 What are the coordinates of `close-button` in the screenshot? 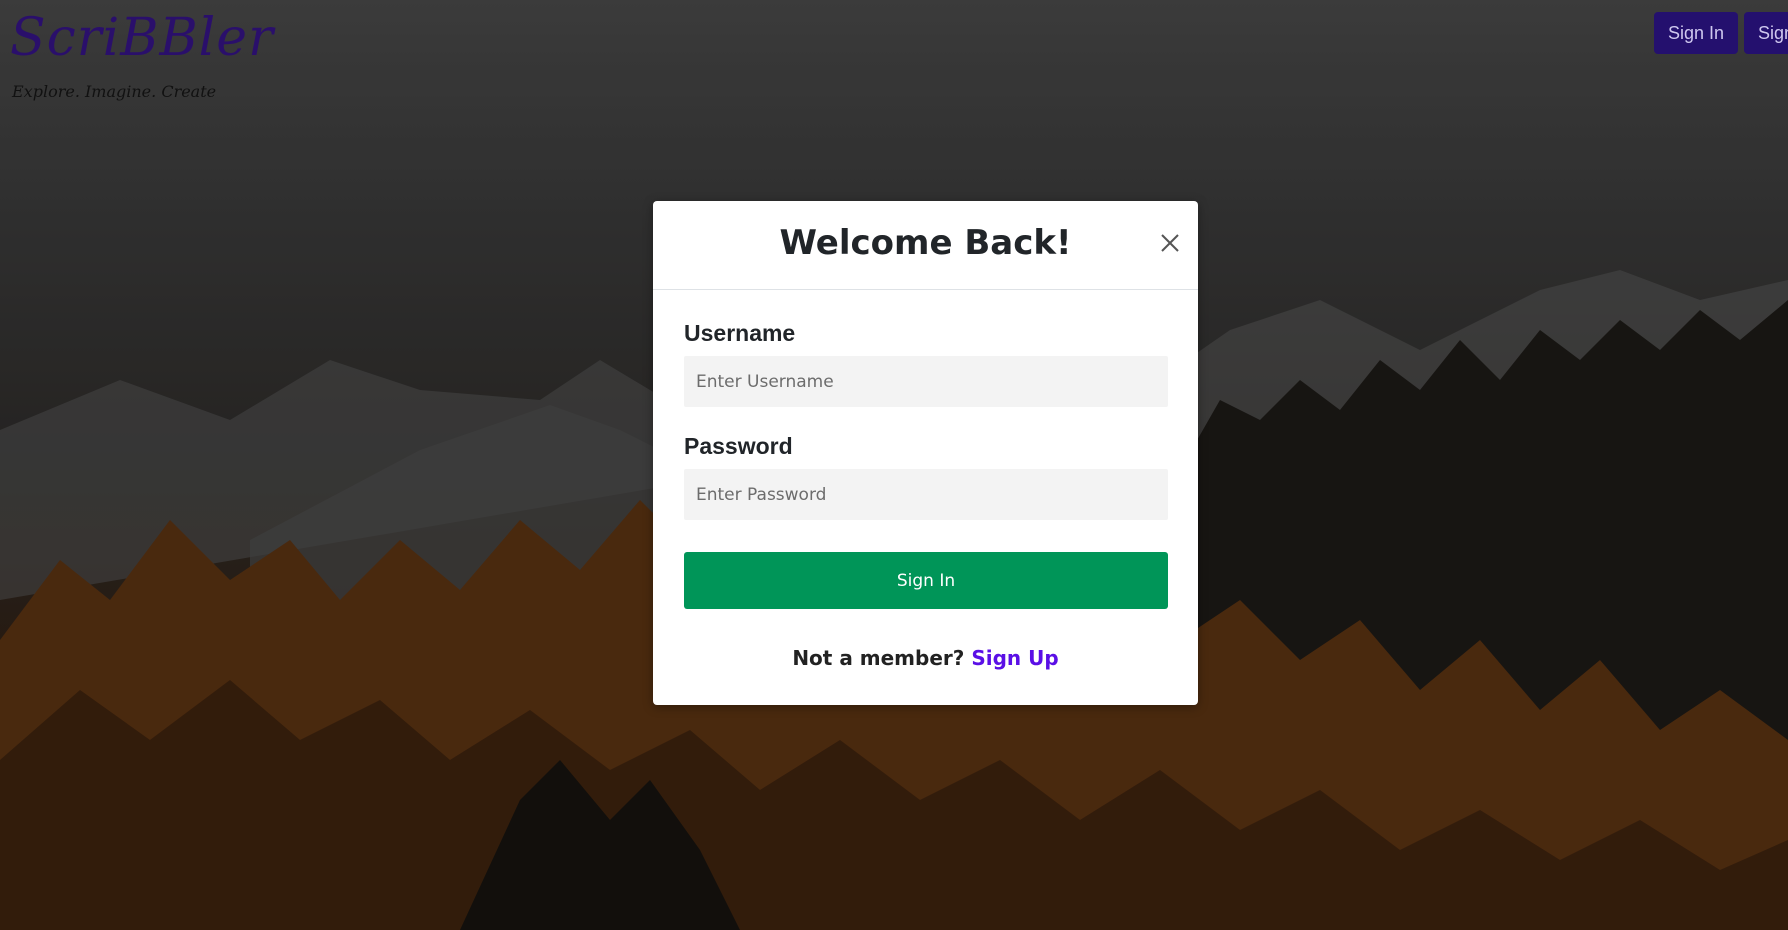 It's located at (1170, 243).